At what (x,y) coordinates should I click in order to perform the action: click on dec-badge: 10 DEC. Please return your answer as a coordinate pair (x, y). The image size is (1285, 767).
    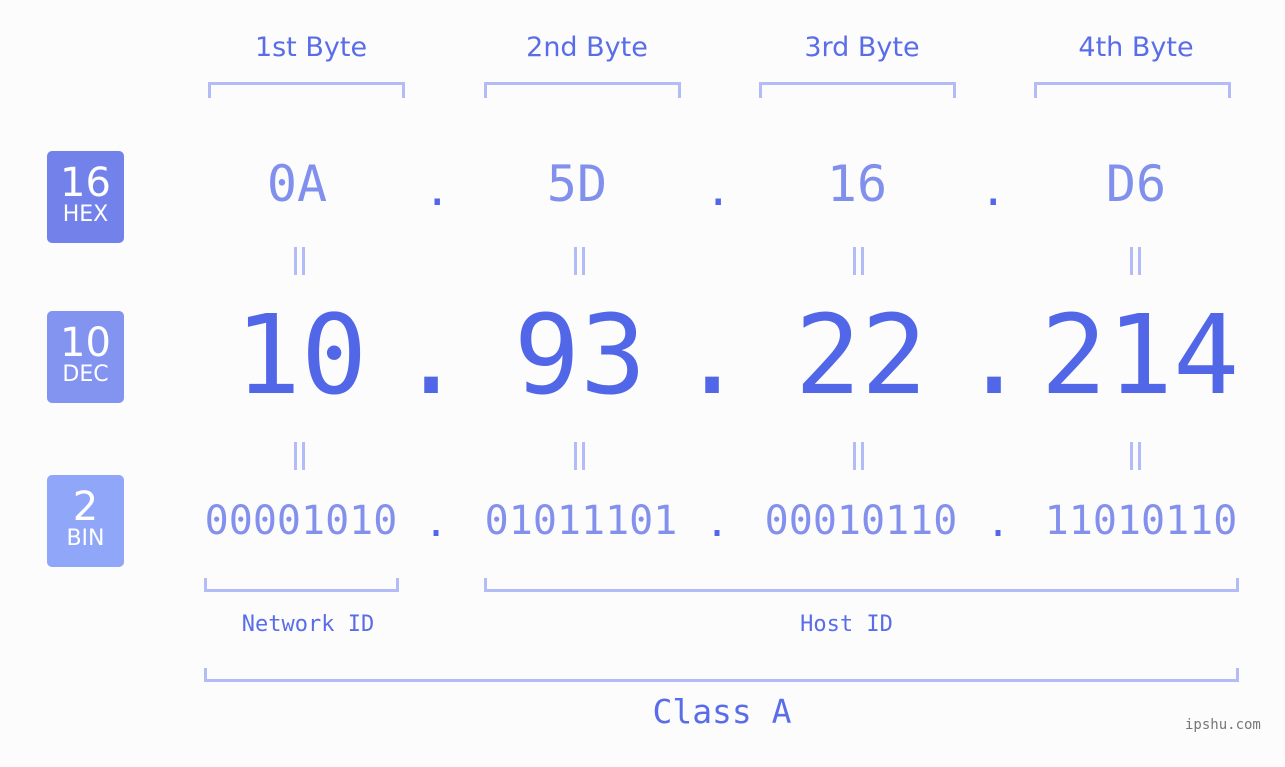
    Looking at the image, I should click on (85, 357).